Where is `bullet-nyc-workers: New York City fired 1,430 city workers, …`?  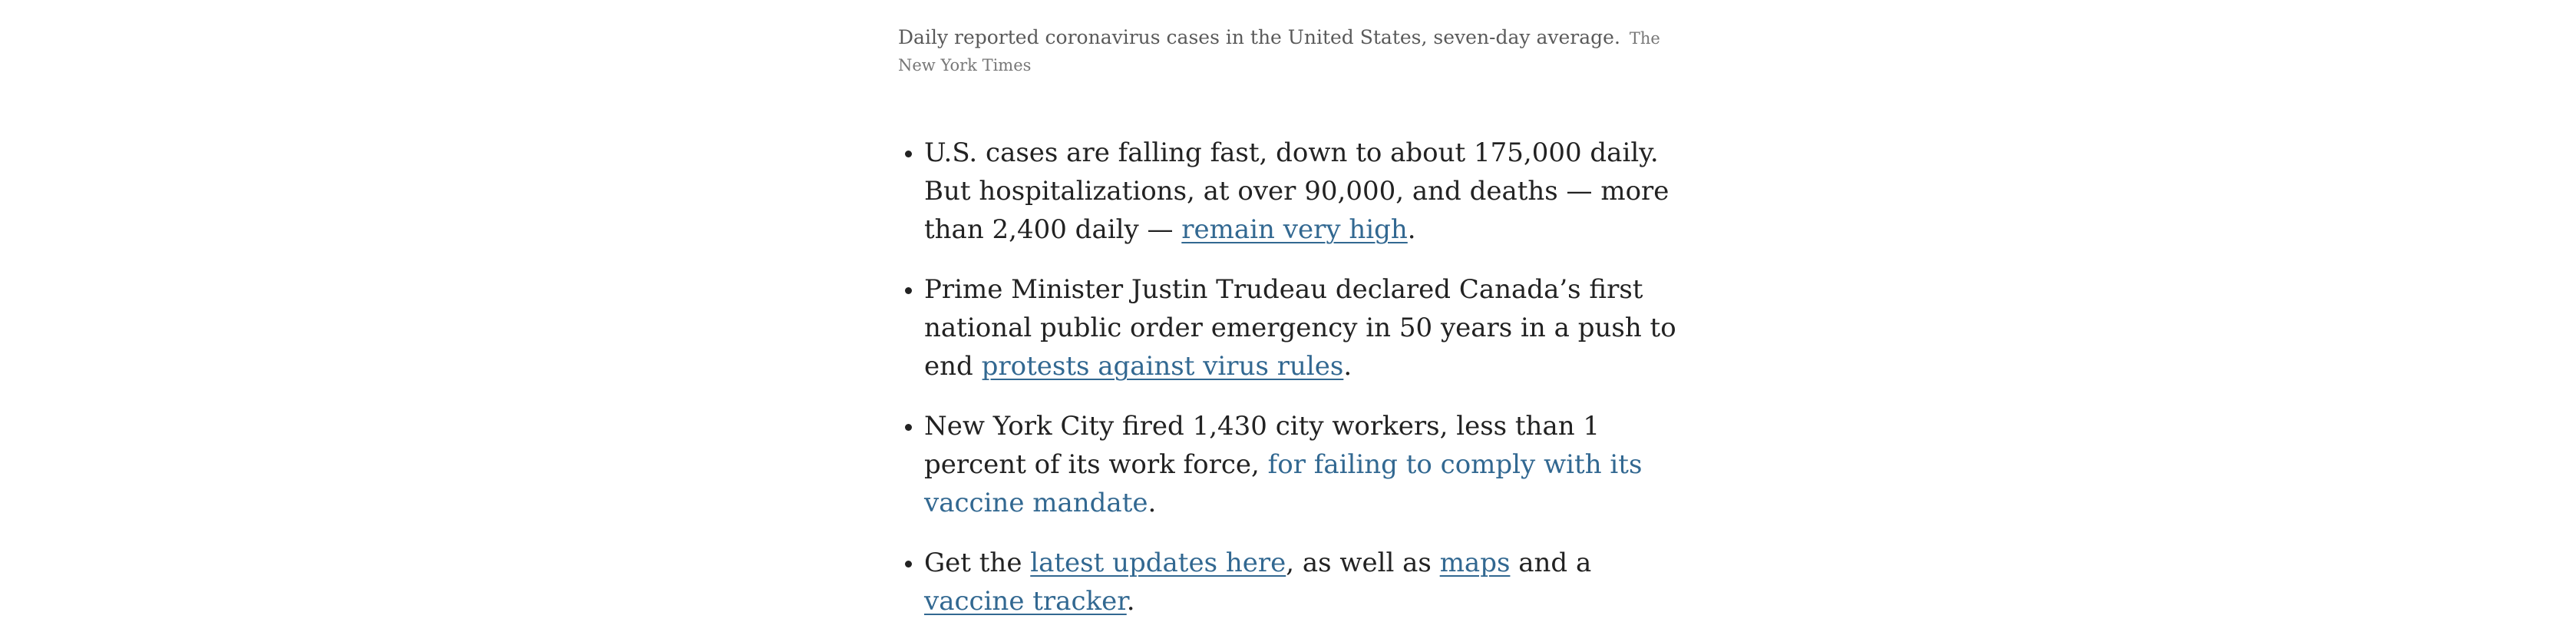
bullet-nyc-workers: New York City fired 1,430 city workers, … is located at coordinates (1306, 464).